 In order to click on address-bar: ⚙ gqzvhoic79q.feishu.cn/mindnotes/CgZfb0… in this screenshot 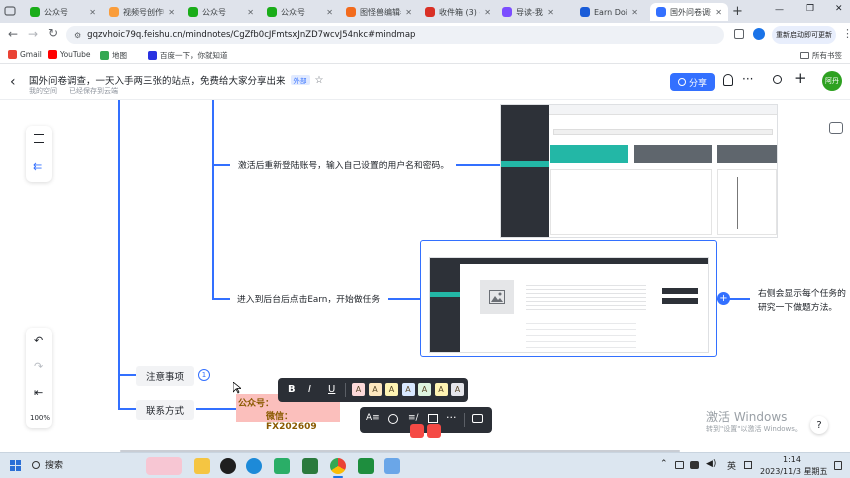, I will do `click(395, 35)`.